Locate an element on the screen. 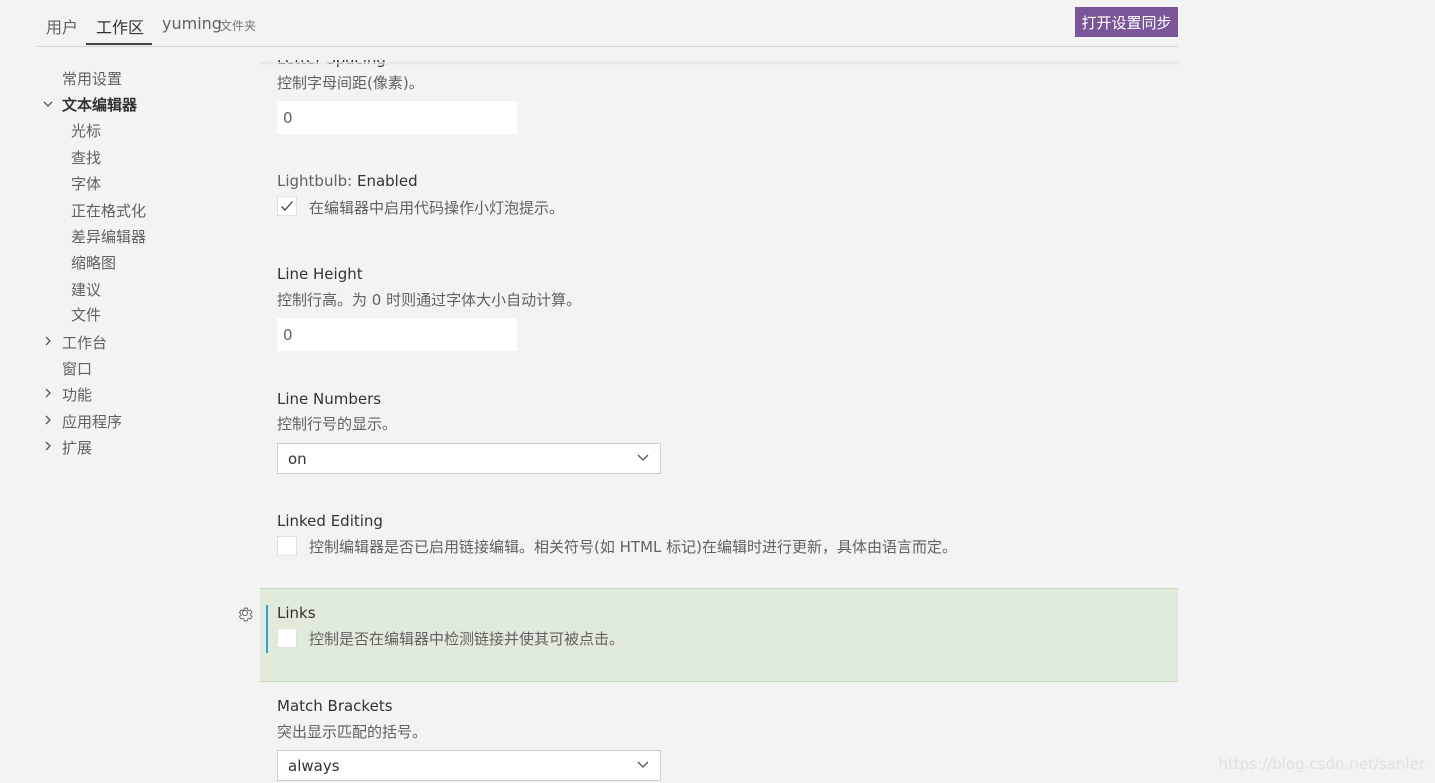 The height and width of the screenshot is (783, 1435). match-brackets-value: always is located at coordinates (314, 766).